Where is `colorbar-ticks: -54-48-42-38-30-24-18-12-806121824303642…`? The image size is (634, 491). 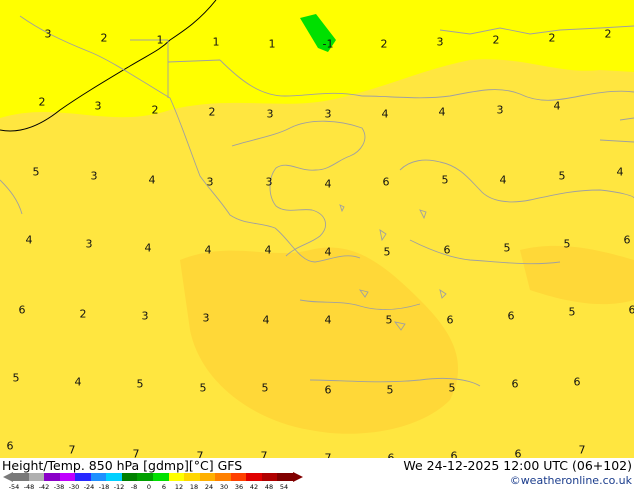
colorbar-ticks: -54-48-42-38-30-24-18-12-806121824303642… is located at coordinates (154, 486).